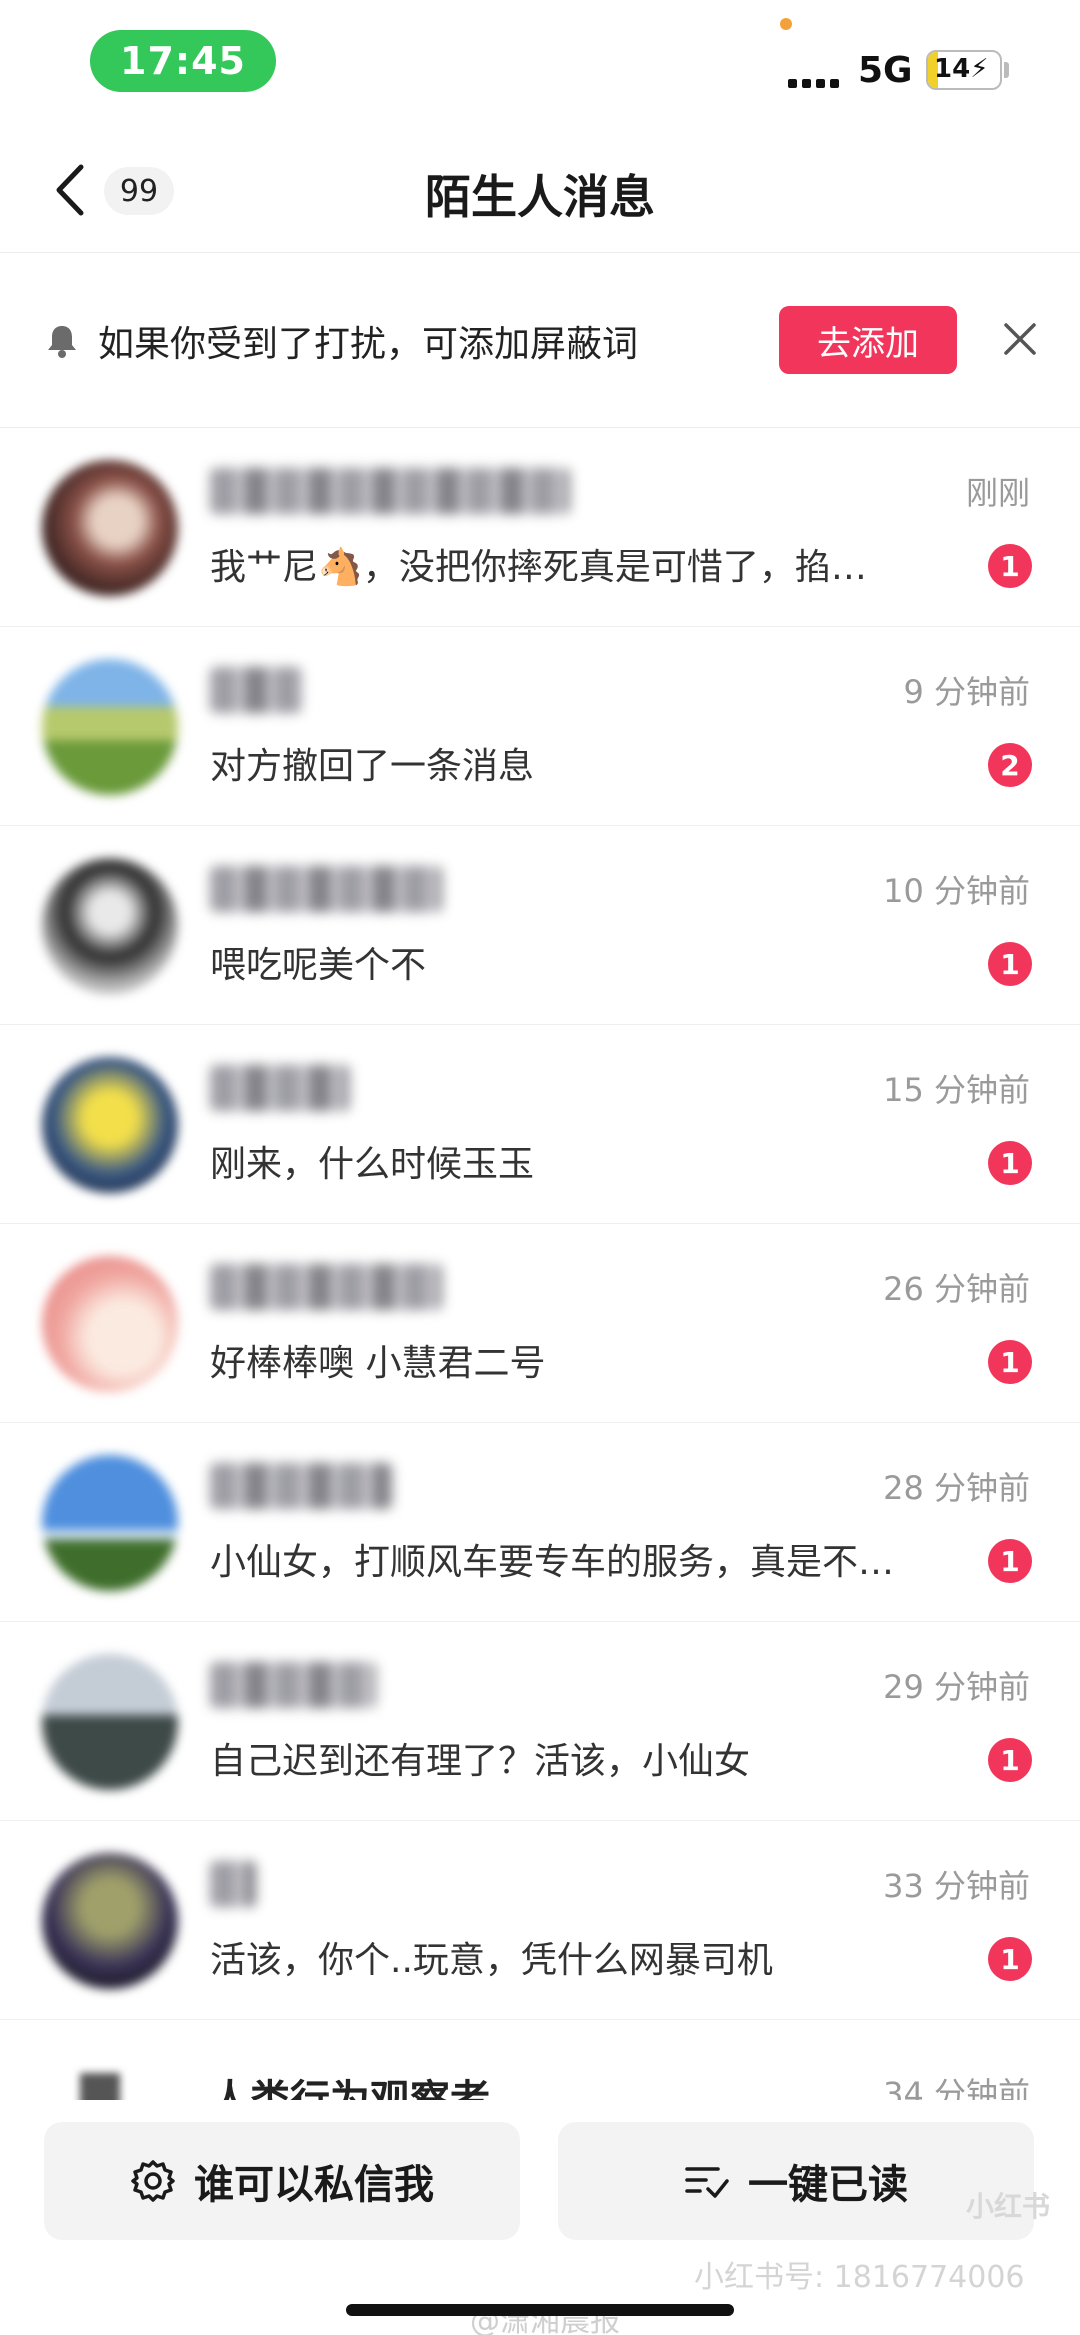 This screenshot has height=2335, width=1080. I want to click on signal-icon, so click(817, 73).